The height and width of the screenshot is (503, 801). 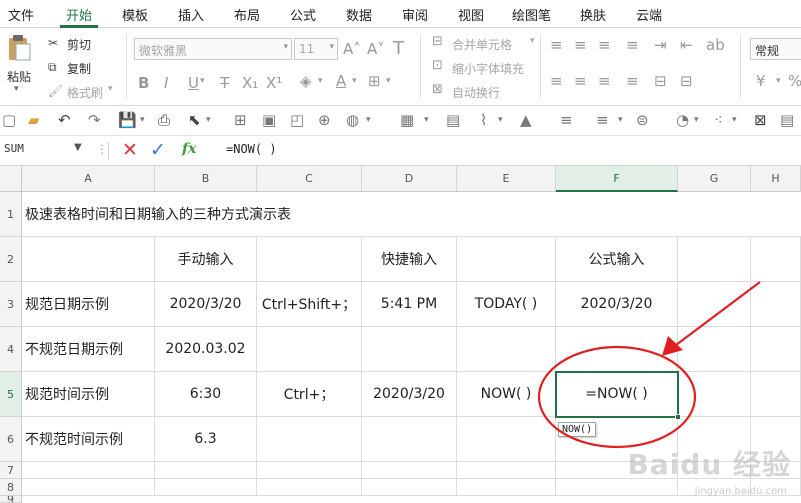 What do you see at coordinates (409, 487) in the screenshot?
I see `cell-d8` at bounding box center [409, 487].